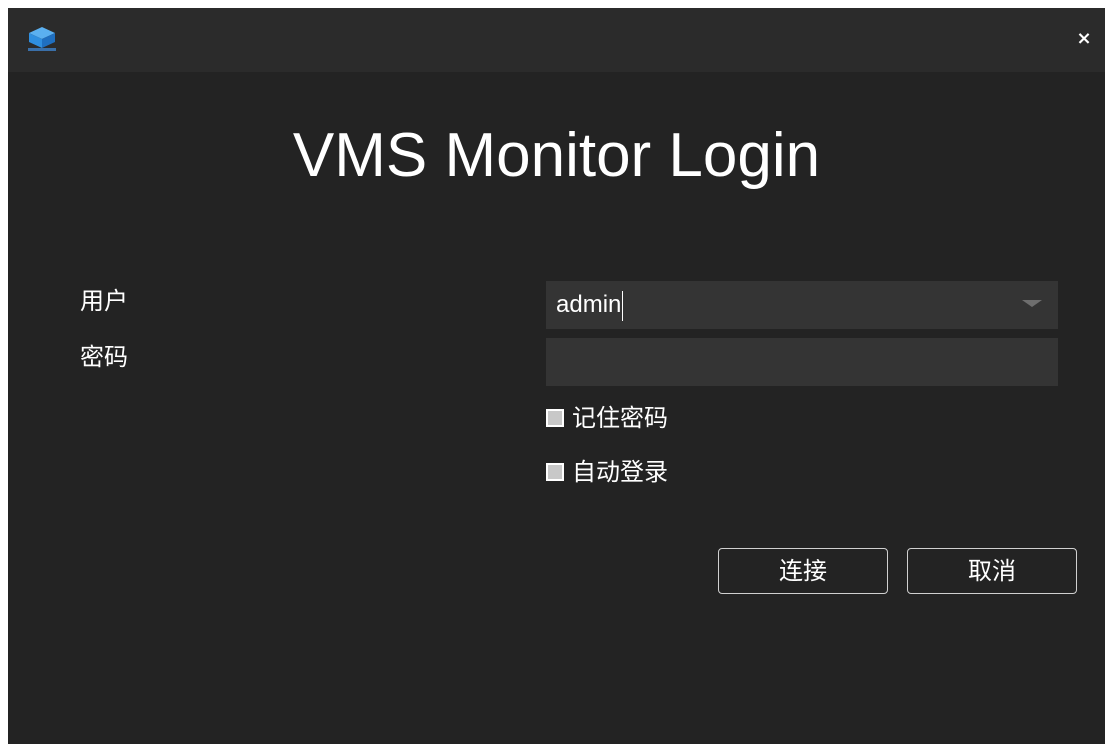 The height and width of the screenshot is (744, 1105). What do you see at coordinates (42, 39) in the screenshot?
I see `cube-logo-icon` at bounding box center [42, 39].